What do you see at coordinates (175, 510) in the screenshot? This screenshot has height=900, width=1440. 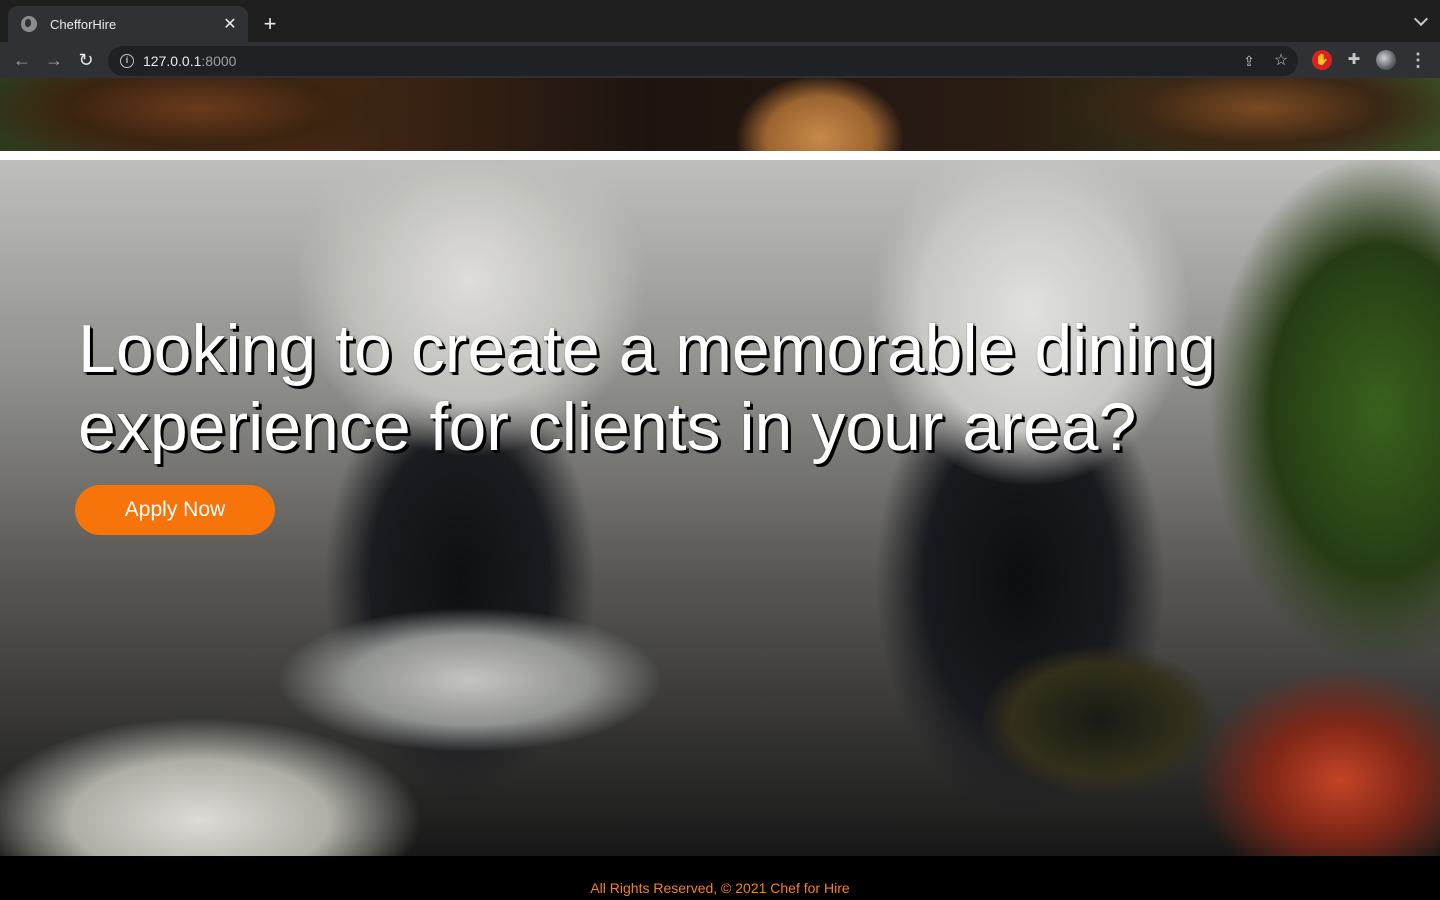 I see `apply-now-button: Apply Now` at bounding box center [175, 510].